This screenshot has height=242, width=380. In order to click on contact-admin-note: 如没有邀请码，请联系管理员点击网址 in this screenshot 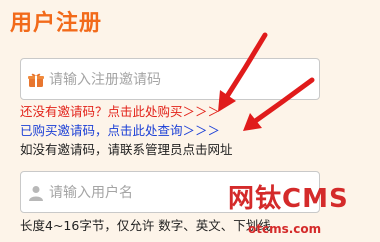, I will do `click(126, 149)`.